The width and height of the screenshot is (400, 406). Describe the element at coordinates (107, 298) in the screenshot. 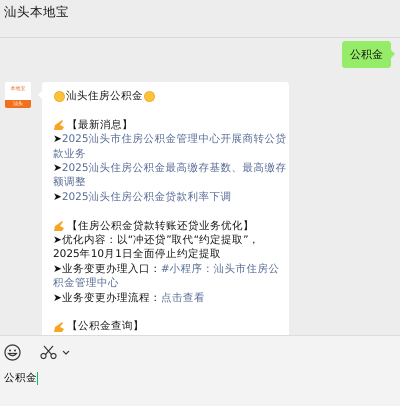

I see `message-text: ➤业务变更办理流程：` at that location.